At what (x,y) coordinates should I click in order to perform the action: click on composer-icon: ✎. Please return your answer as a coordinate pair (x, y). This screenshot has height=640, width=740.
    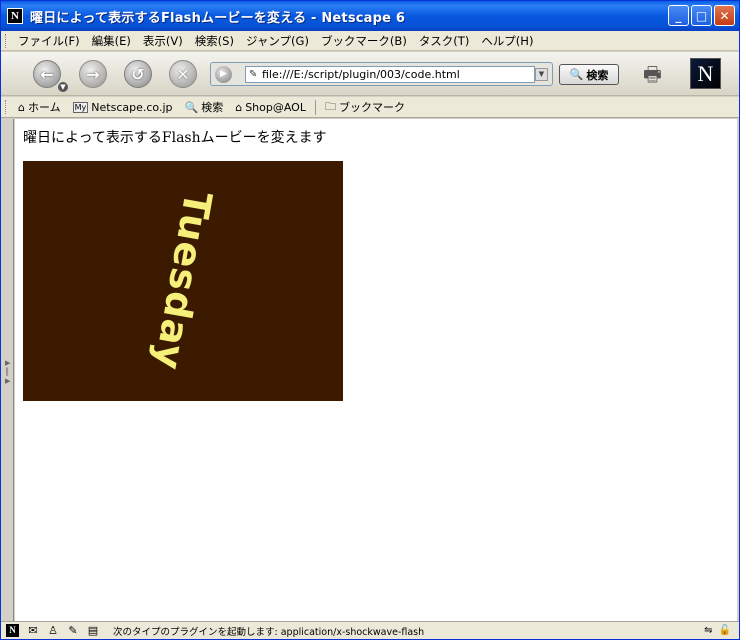
    Looking at the image, I should click on (73, 630).